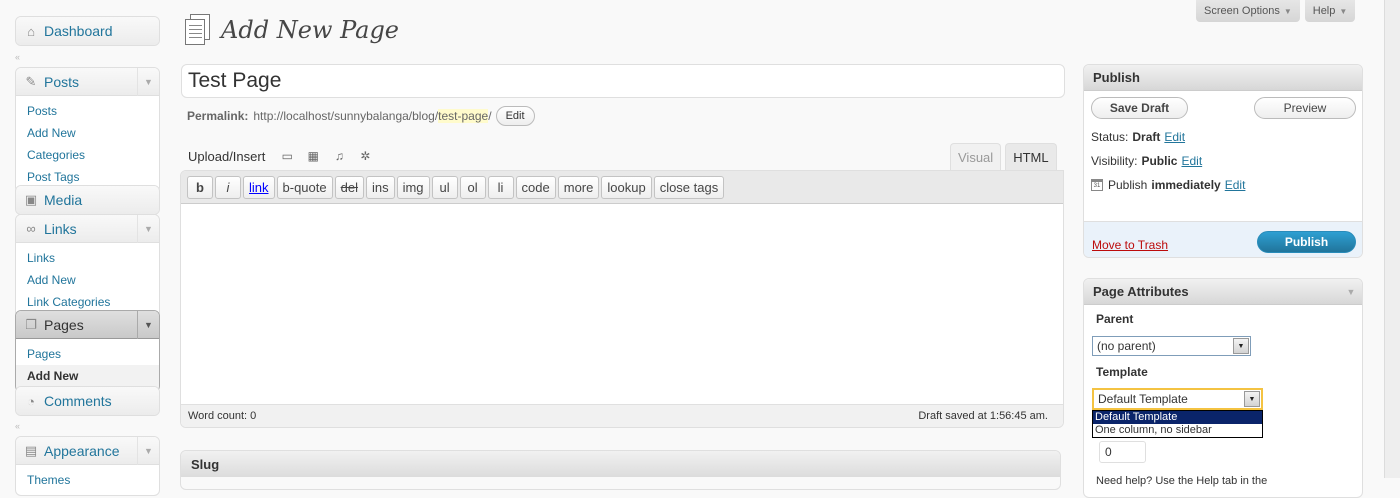 This screenshot has height=498, width=1400. Describe the element at coordinates (463, 116) in the screenshot. I see `permalink-slug: test-page` at that location.